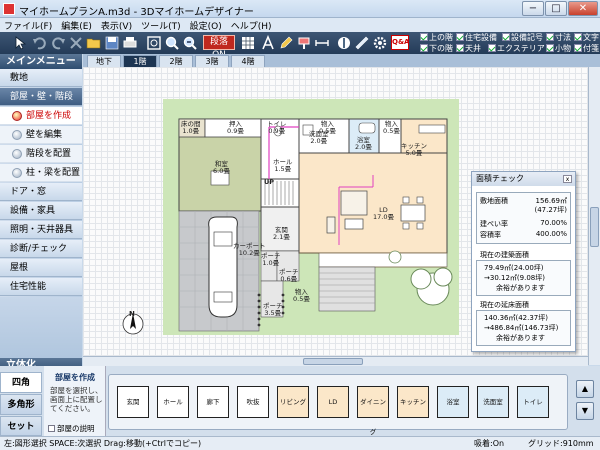  Describe the element at coordinates (41, 287) in the screenshot. I see `sidebar-item-performance: 住宅性能` at that location.